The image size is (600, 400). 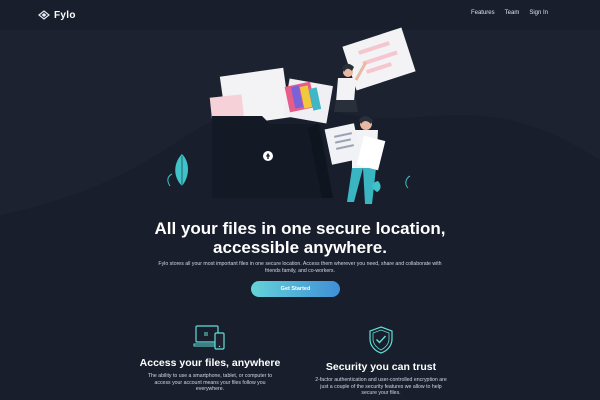 I want to click on plant-left, so click(x=177, y=170).